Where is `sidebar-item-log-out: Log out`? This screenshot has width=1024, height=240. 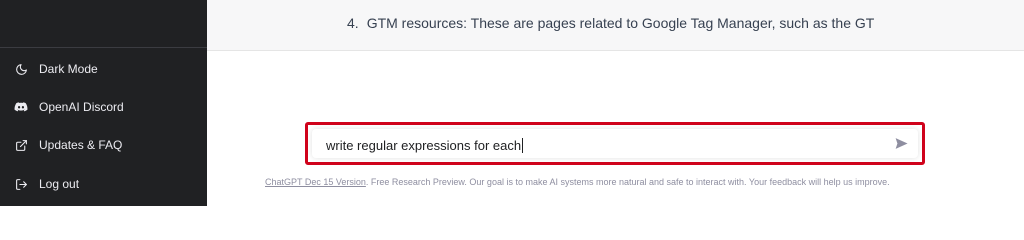
sidebar-item-log-out: Log out is located at coordinates (103, 184).